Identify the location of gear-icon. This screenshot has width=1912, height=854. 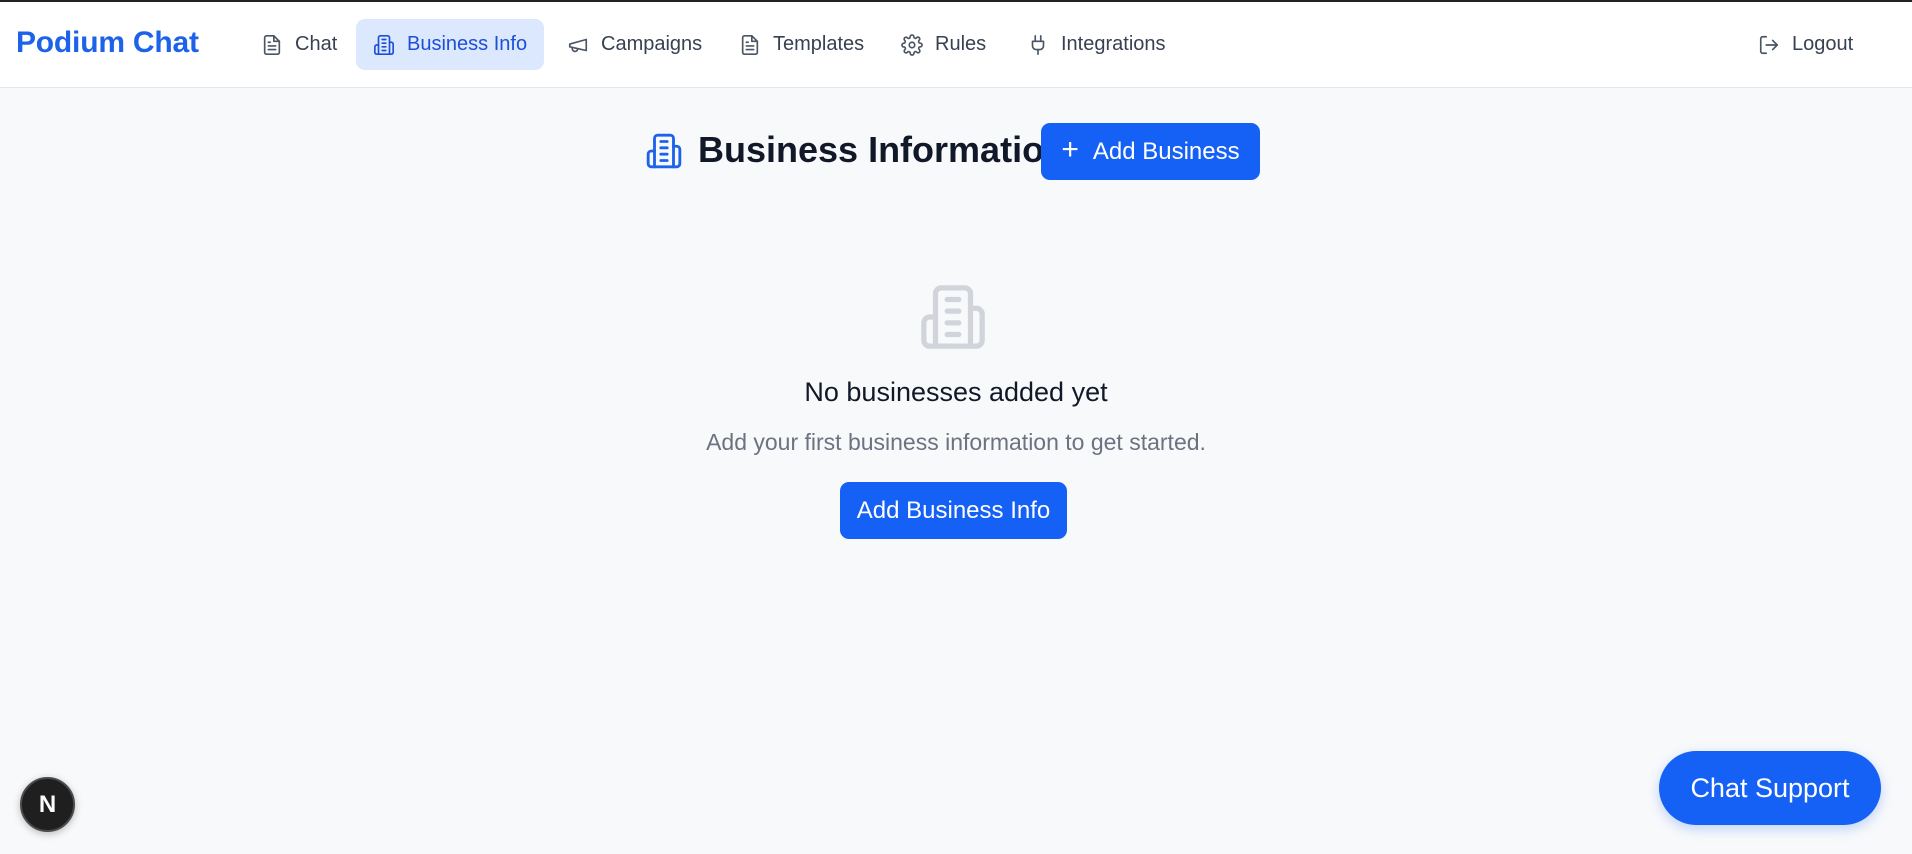
(912, 44).